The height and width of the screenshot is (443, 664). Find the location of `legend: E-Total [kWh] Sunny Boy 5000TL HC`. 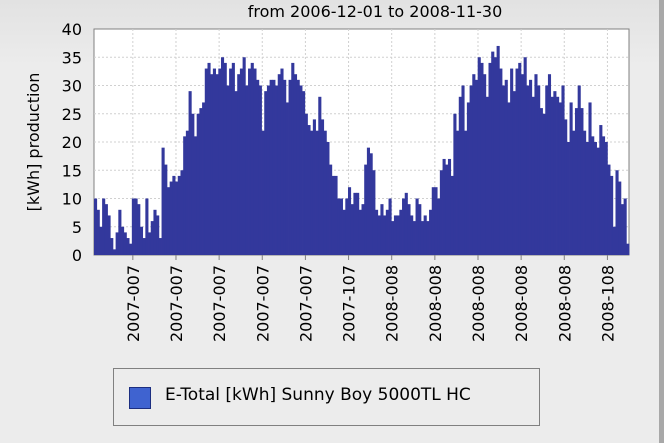

legend: E-Total [kWh] Sunny Boy 5000TL HC is located at coordinates (326, 397).